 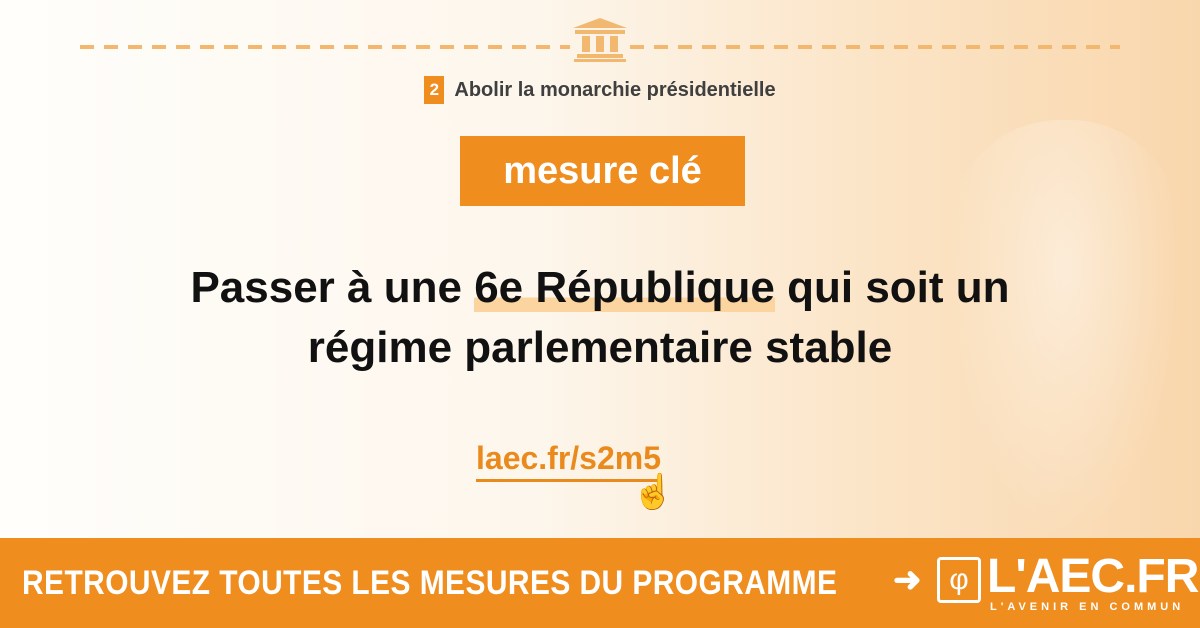 I want to click on category-number: 2, so click(x=434, y=90).